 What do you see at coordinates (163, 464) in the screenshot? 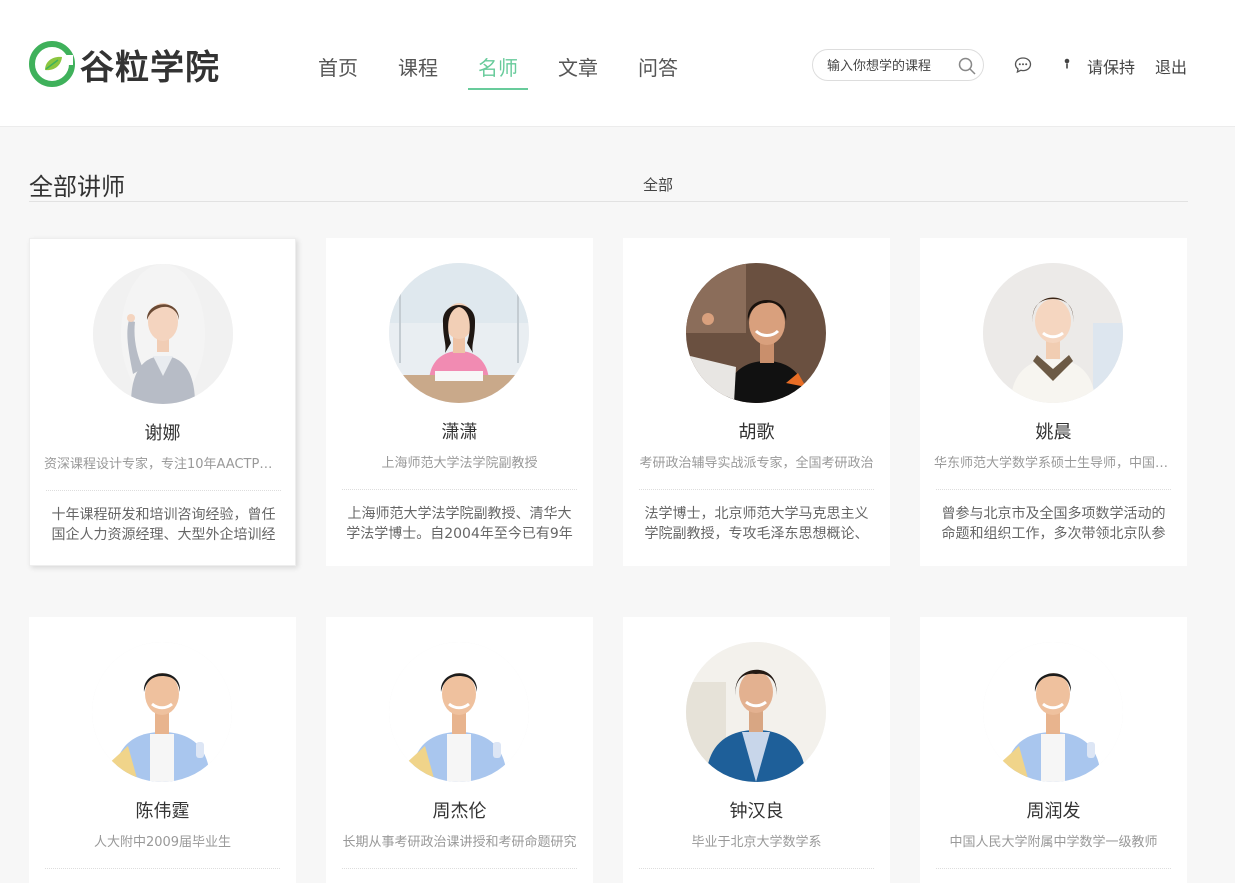
I see `teacher-title: 资深课程设计专家，专注10年AACTP认证` at bounding box center [163, 464].